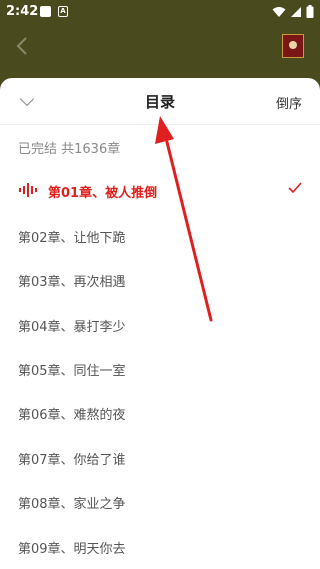  Describe the element at coordinates (310, 11) in the screenshot. I see `battery-icon` at that location.